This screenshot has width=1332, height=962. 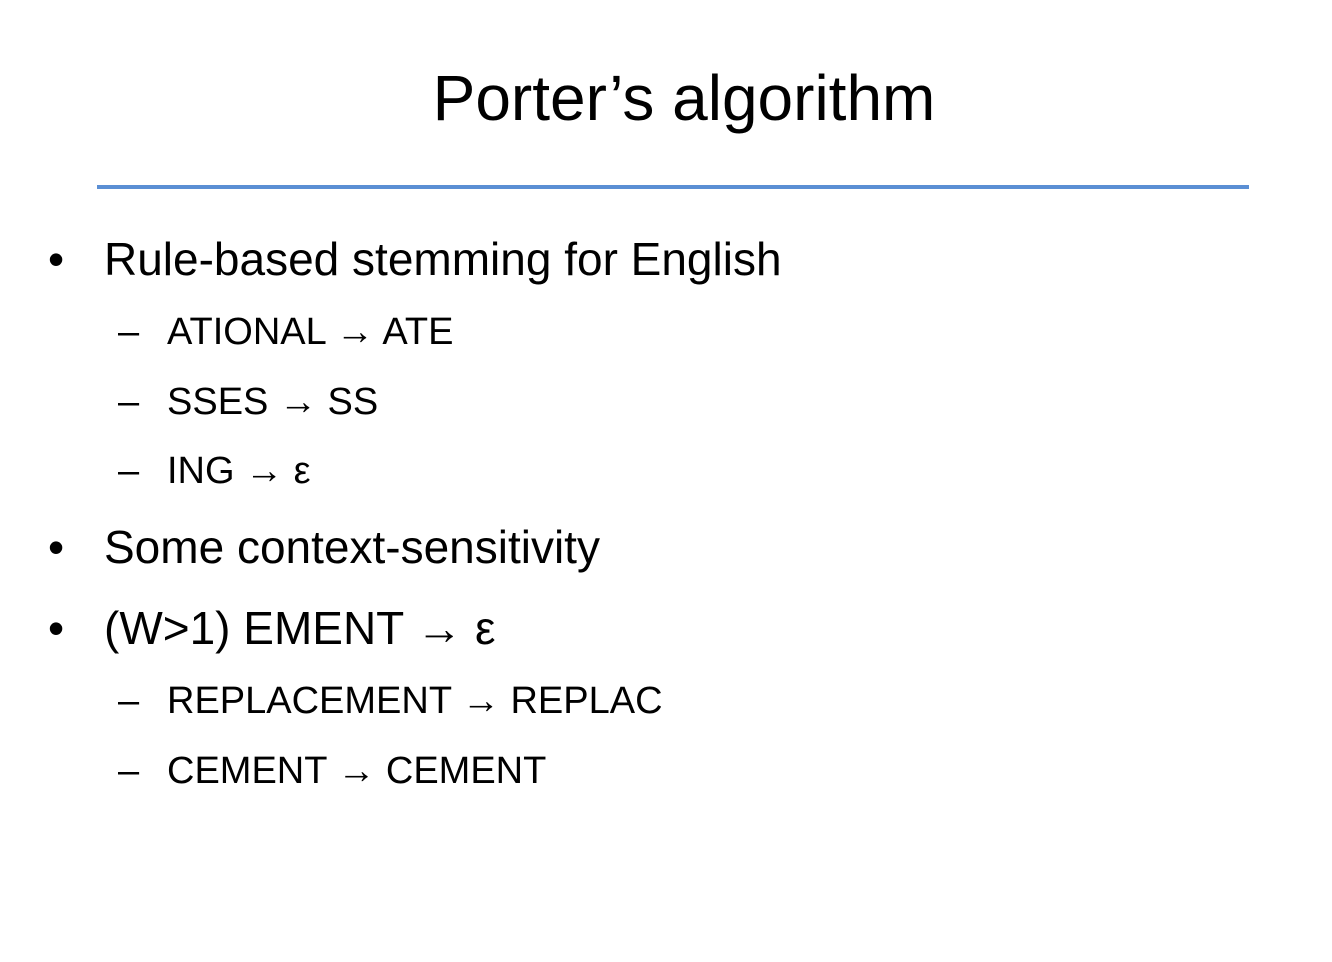 I want to click on sub-bullet-text: ING → ε, so click(x=239, y=471).